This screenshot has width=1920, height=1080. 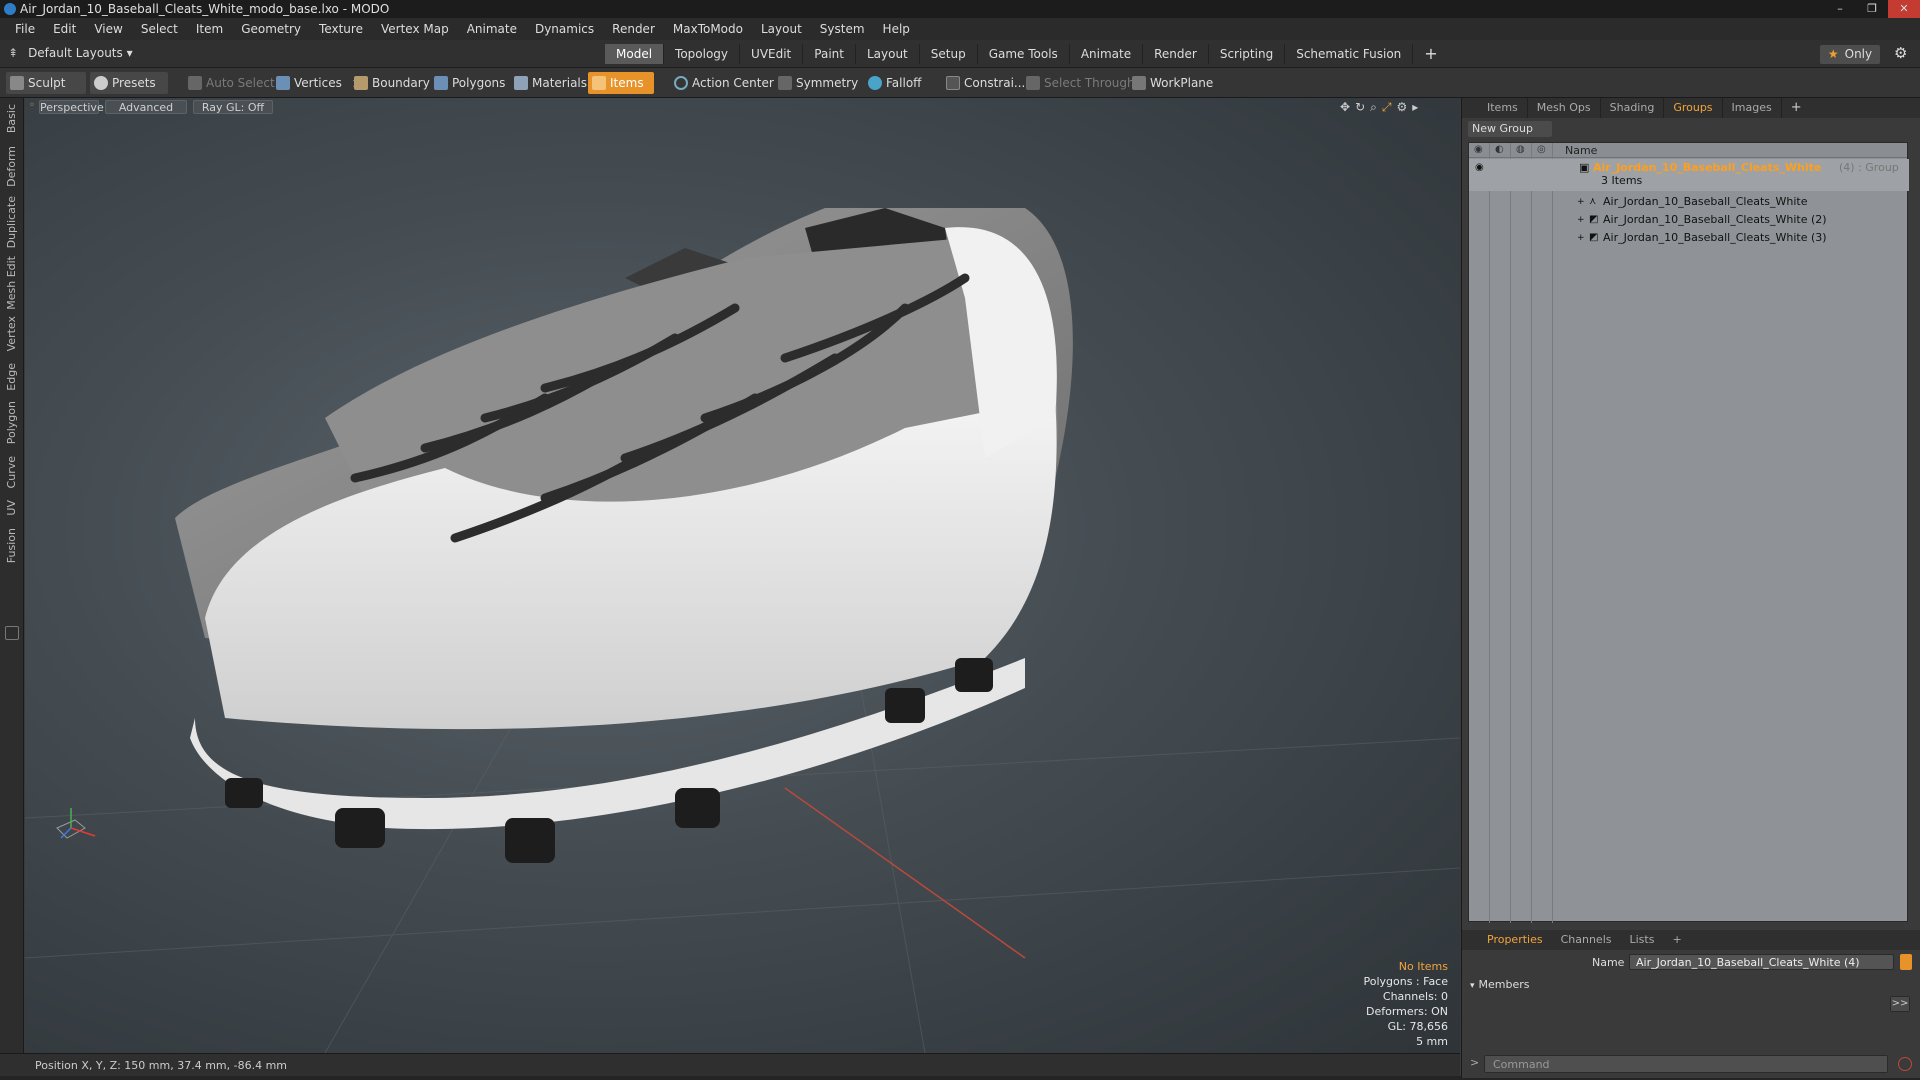 I want to click on menu-dynamics: Dynamics, so click(x=564, y=29).